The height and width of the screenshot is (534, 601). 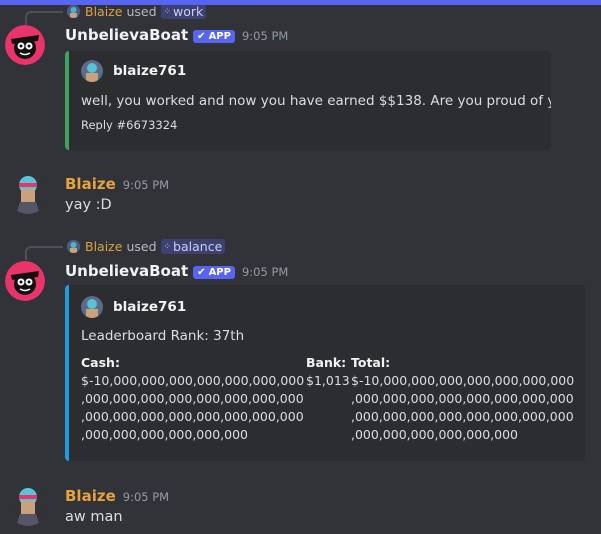 I want to click on command-name: balance, so click(x=198, y=246).